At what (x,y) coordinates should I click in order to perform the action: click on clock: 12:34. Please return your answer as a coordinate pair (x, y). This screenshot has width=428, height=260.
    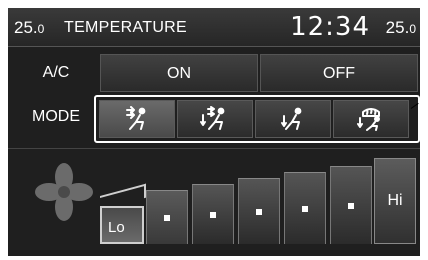
    Looking at the image, I should click on (330, 27).